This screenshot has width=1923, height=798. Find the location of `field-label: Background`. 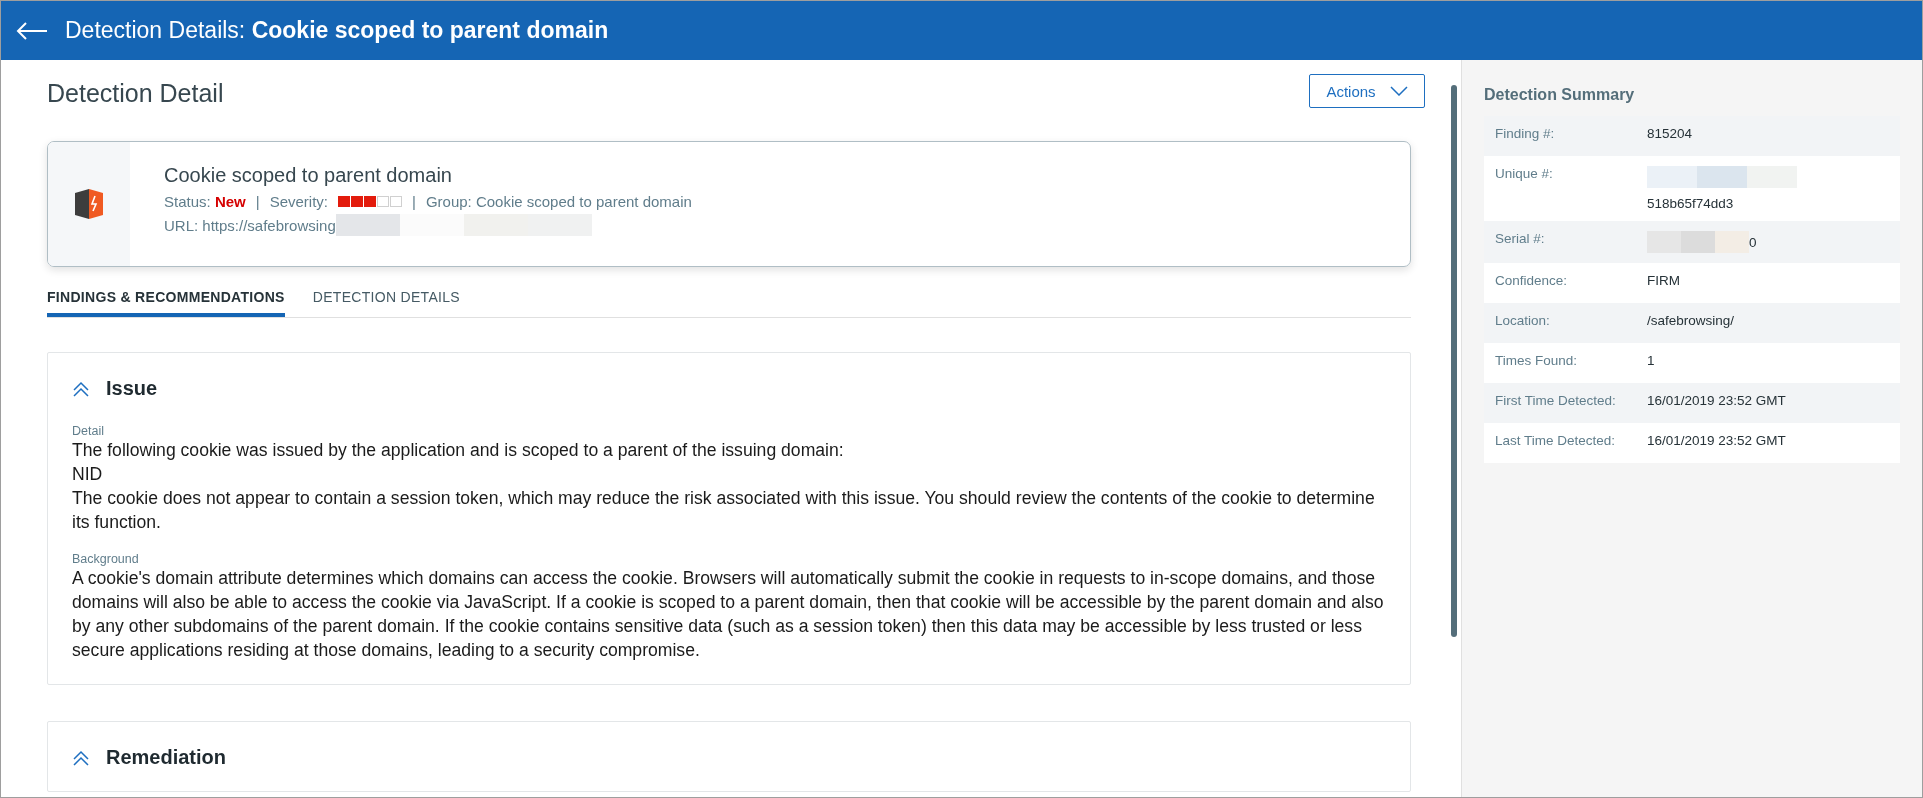

field-label: Background is located at coordinates (106, 559).